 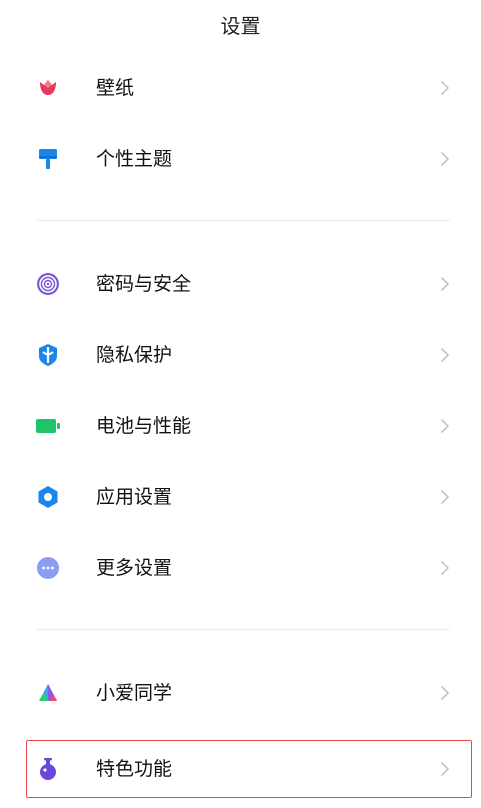 I want to click on settings-item-more-settings: 更多设置, so click(x=240, y=568).